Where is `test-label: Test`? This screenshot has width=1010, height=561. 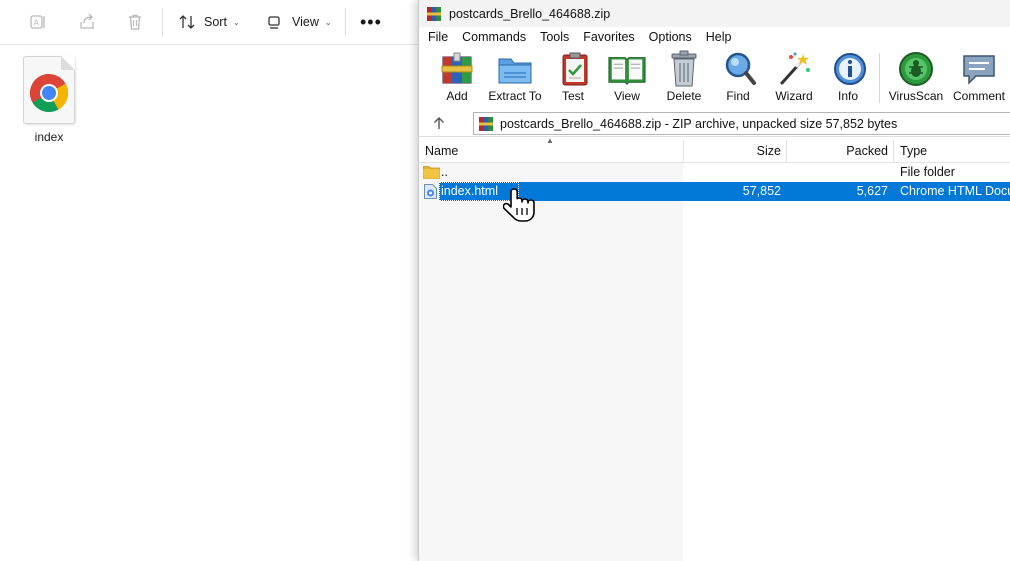 test-label: Test is located at coordinates (572, 96).